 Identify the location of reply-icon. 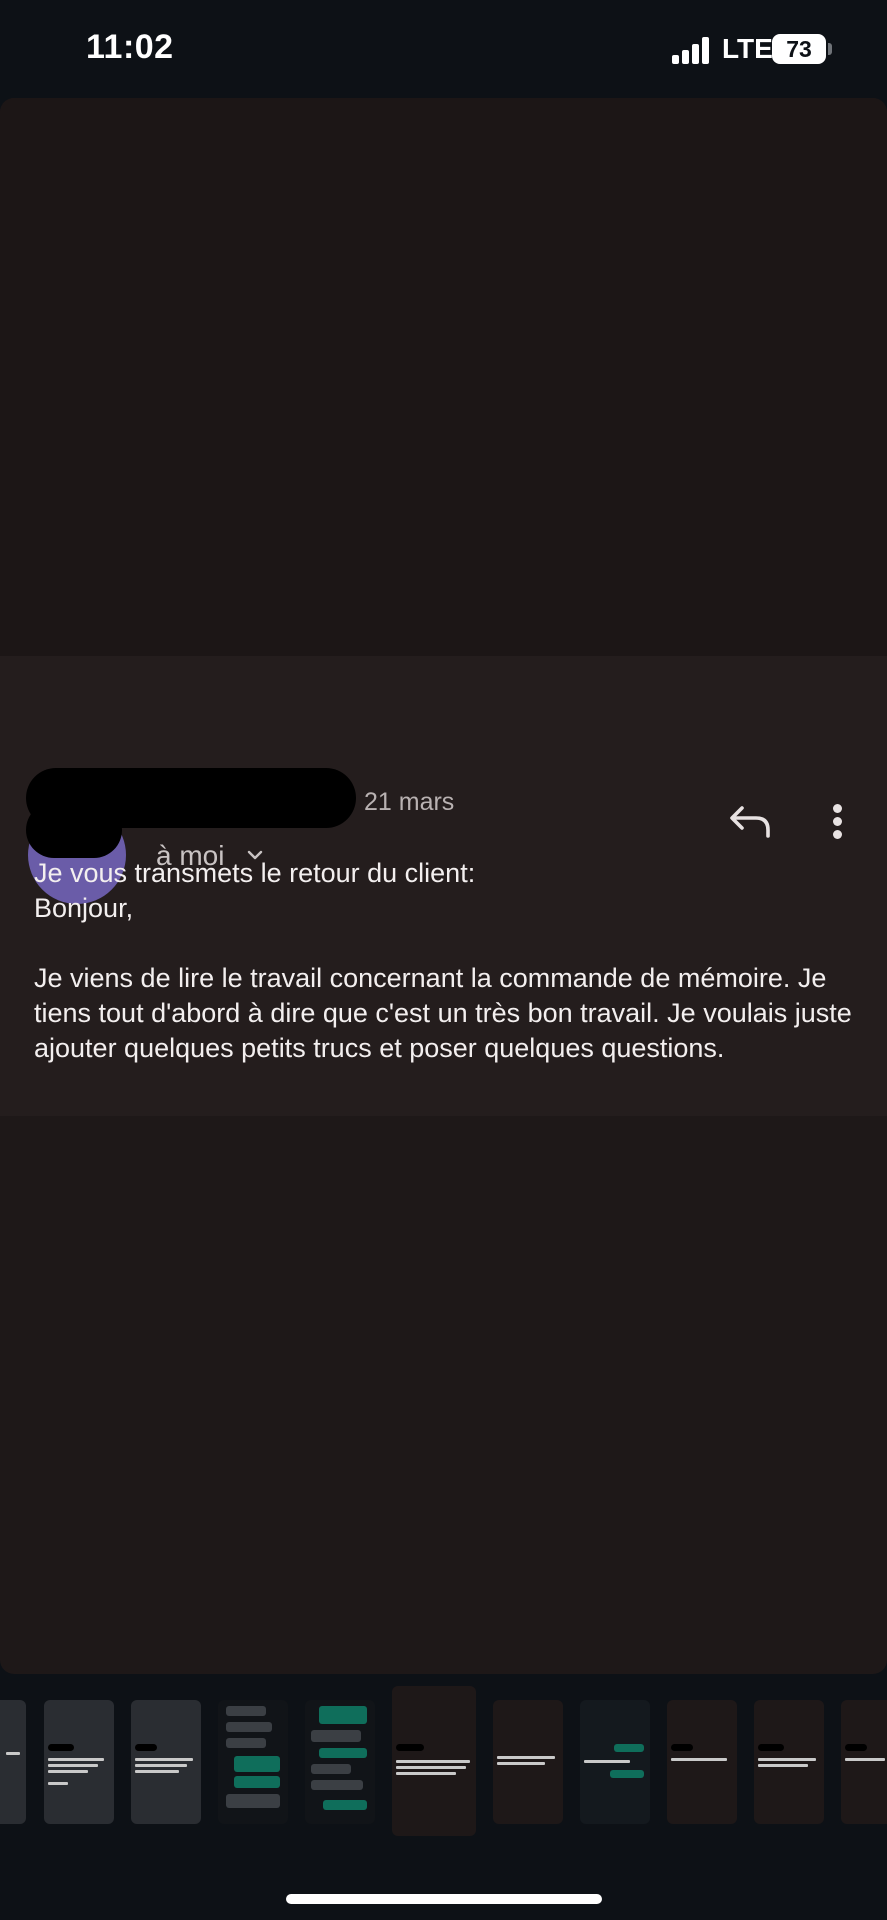
(750, 822).